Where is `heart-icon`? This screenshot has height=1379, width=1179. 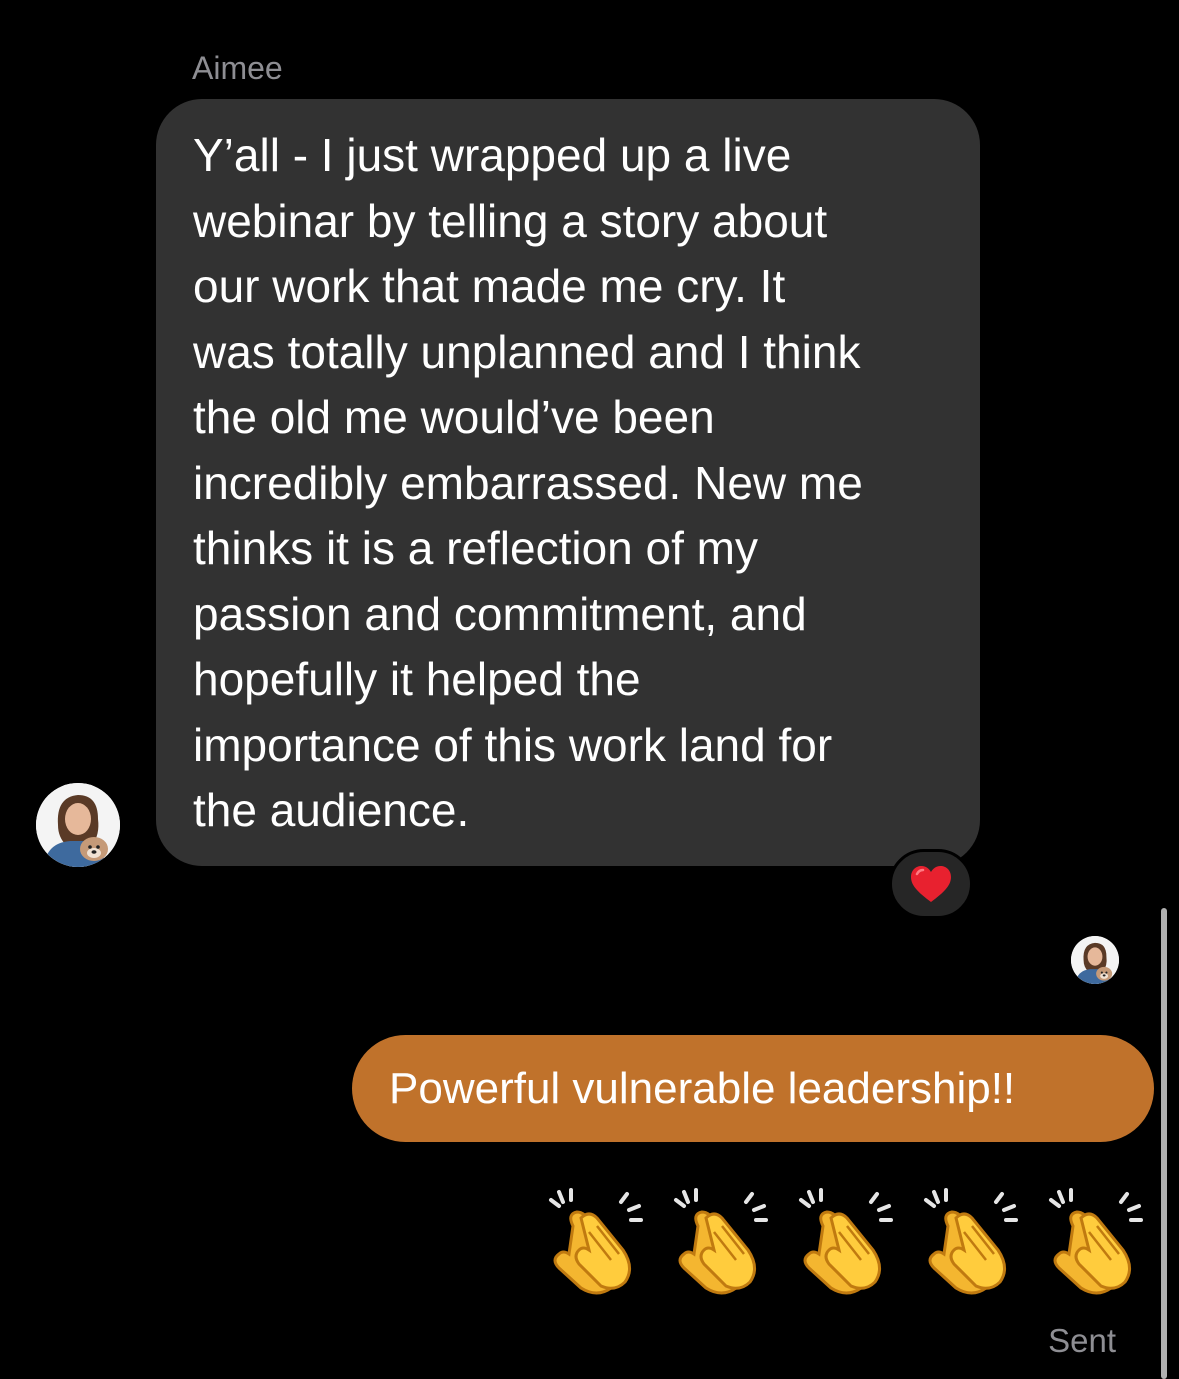
heart-icon is located at coordinates (931, 884).